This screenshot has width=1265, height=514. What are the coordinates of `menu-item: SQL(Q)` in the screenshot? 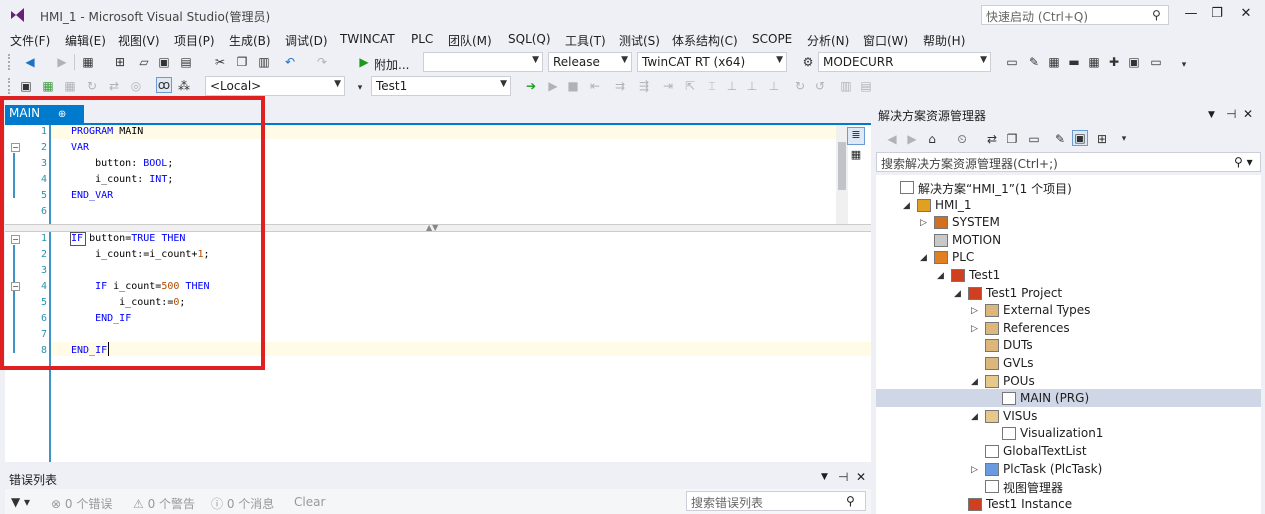 It's located at (529, 39).